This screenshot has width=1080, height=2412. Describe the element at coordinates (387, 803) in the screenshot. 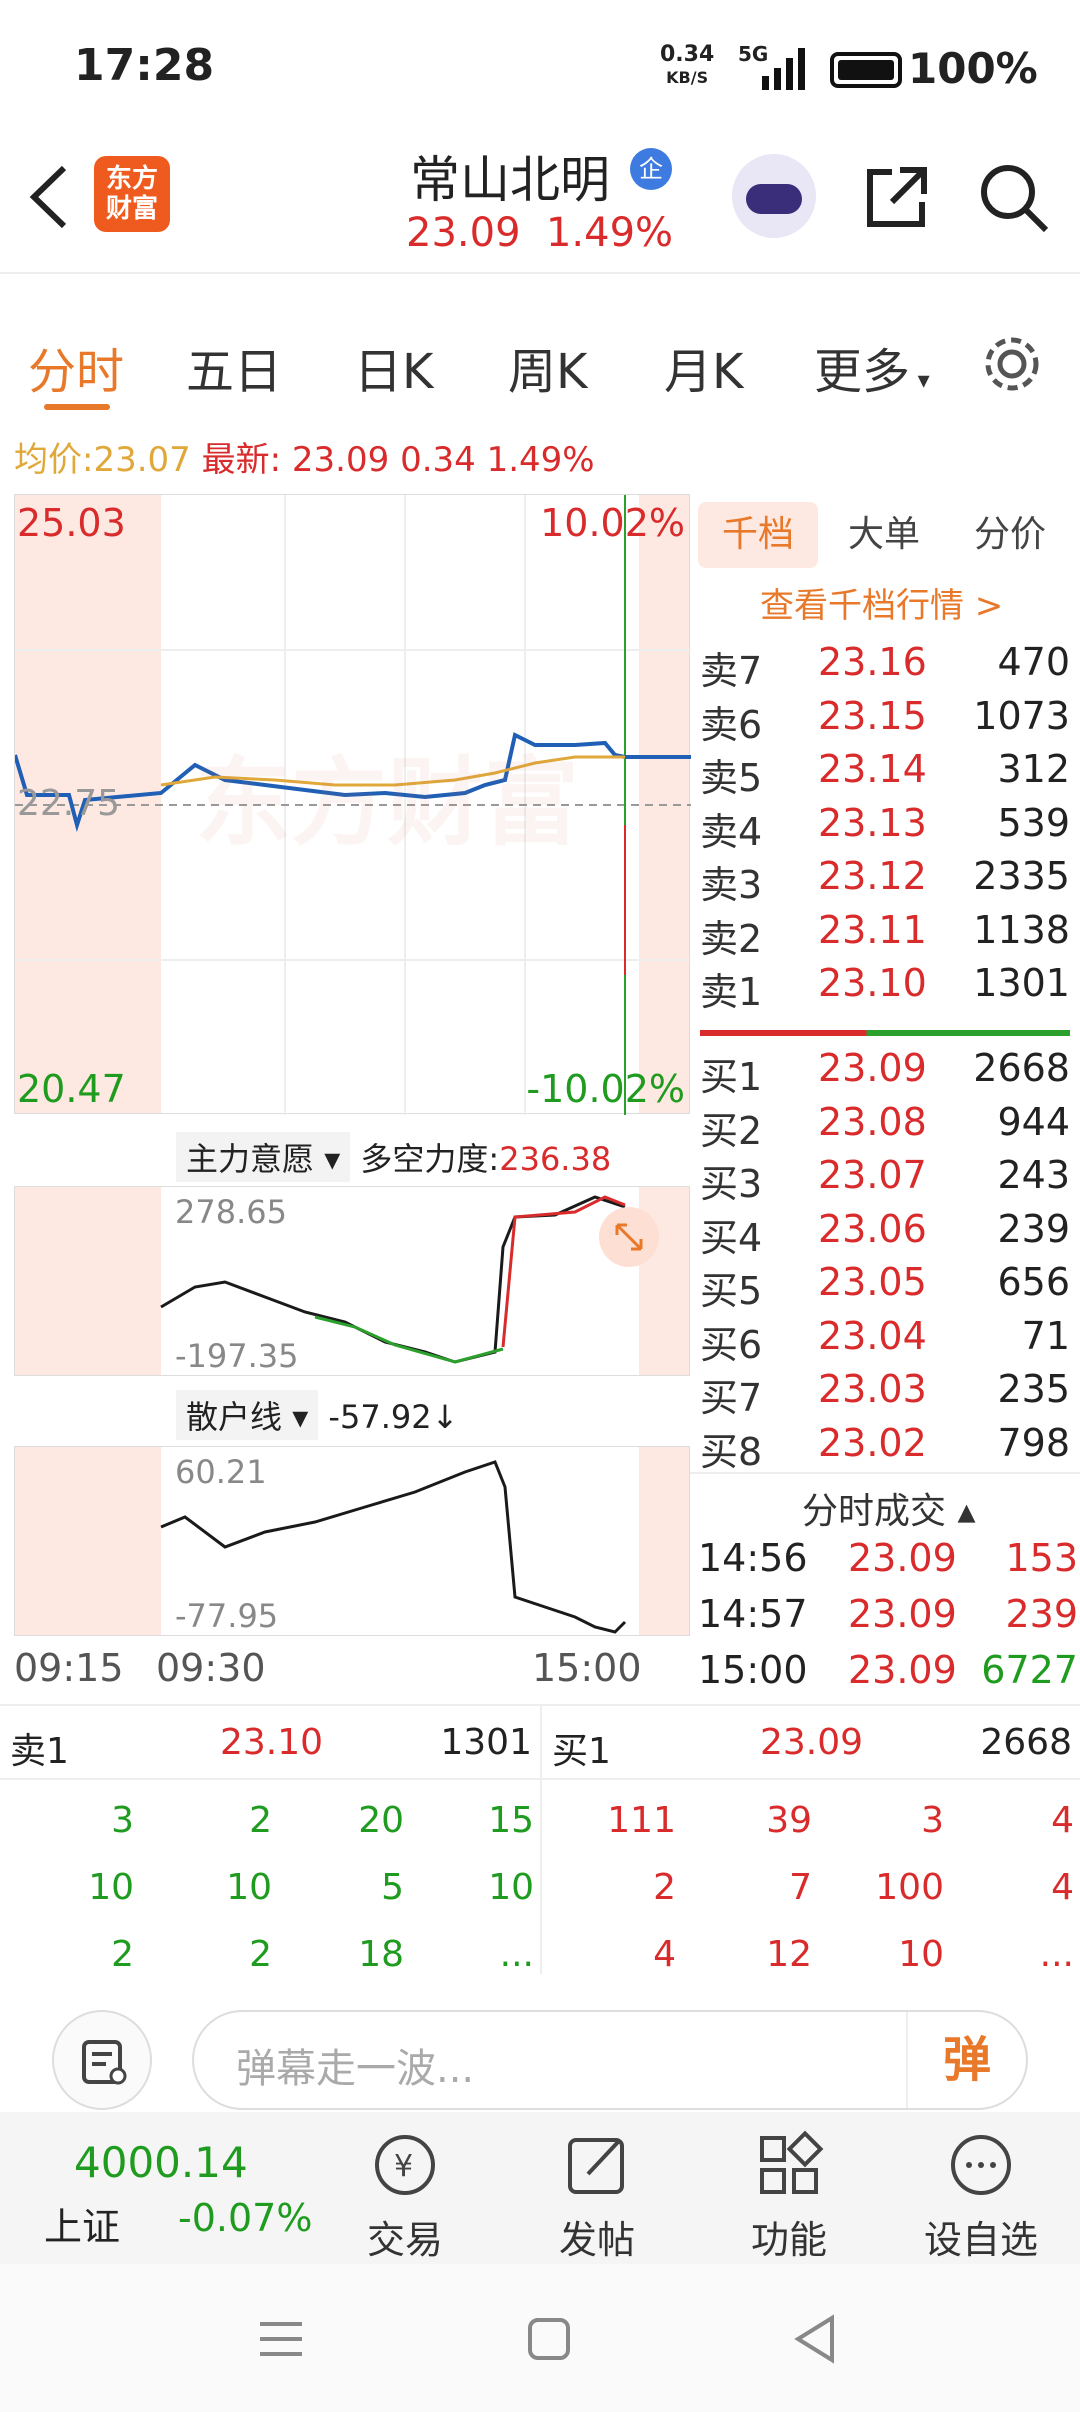

I see `watermark: 东方财富` at that location.